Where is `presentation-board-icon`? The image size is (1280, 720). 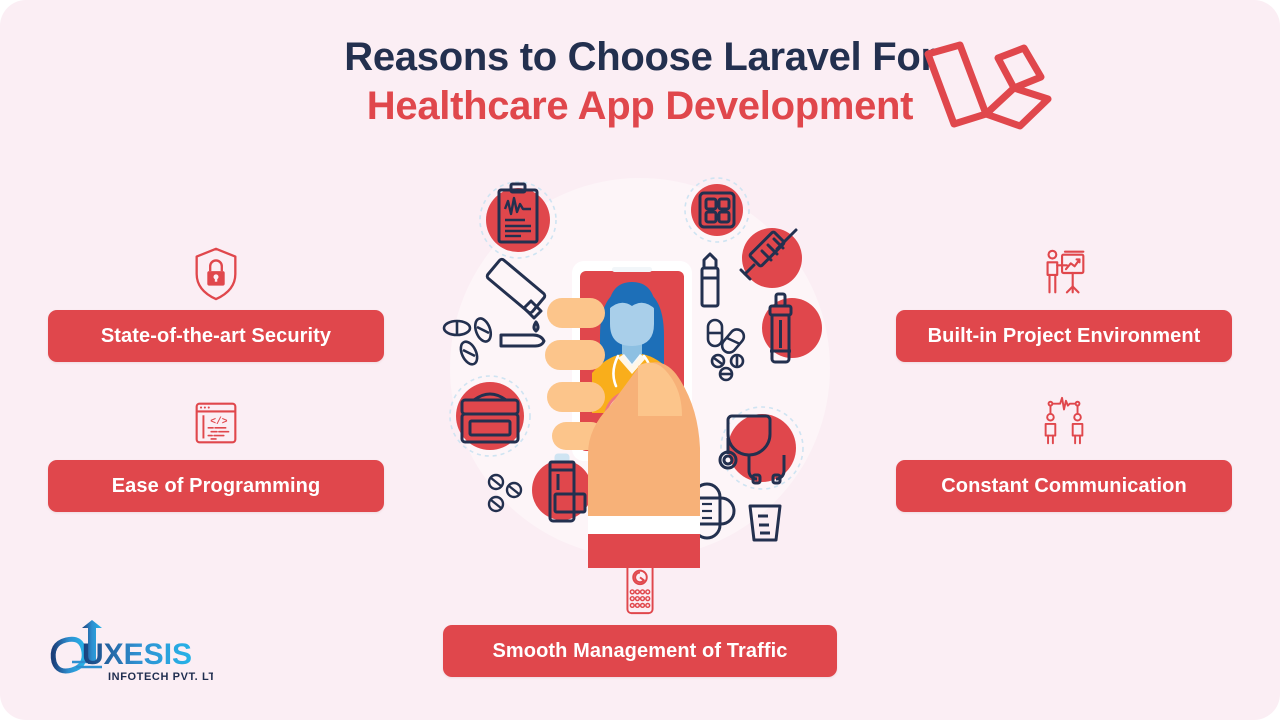 presentation-board-icon is located at coordinates (1065, 271).